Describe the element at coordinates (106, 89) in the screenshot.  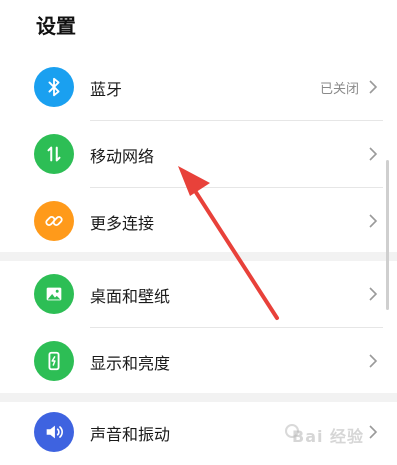
I see `settings-item-label: 蓝牙` at that location.